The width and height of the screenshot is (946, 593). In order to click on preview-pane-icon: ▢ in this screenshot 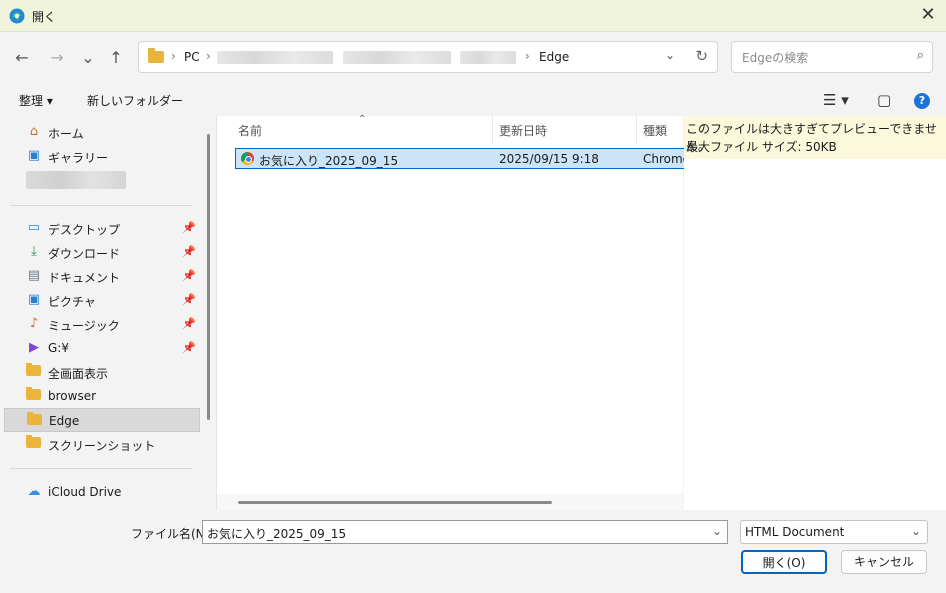, I will do `click(884, 100)`.